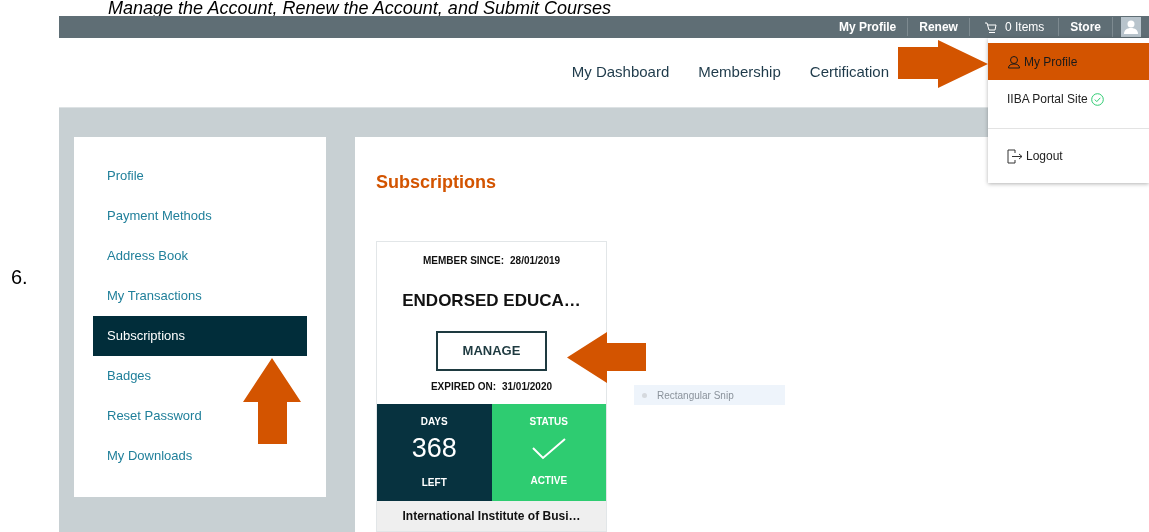  Describe the element at coordinates (436, 182) in the screenshot. I see `section-title: Subscriptions` at that location.